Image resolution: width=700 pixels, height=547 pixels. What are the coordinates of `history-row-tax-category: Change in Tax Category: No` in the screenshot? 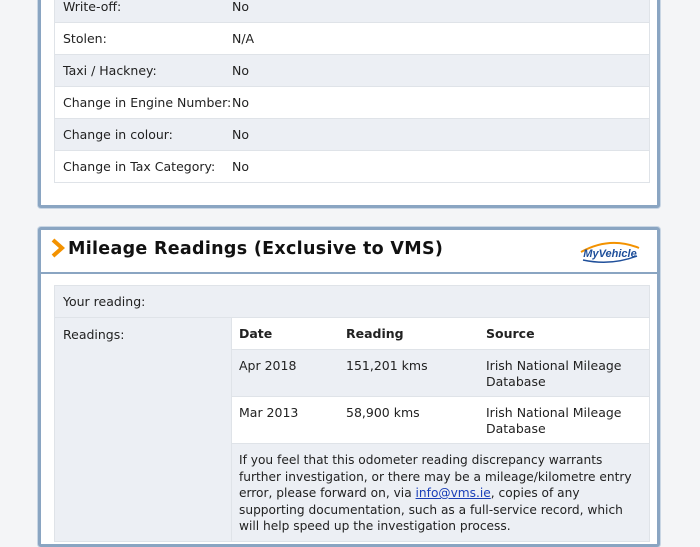 It's located at (352, 166).